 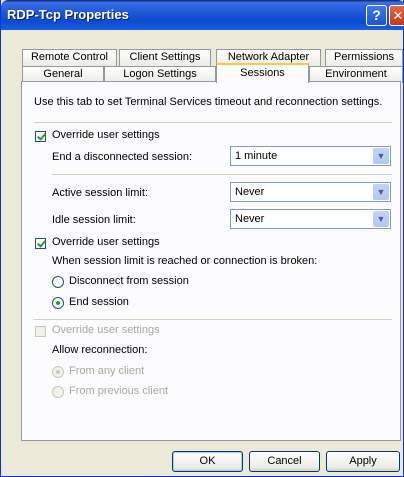 What do you see at coordinates (58, 372) in the screenshot?
I see `from-any-client-radio` at bounding box center [58, 372].